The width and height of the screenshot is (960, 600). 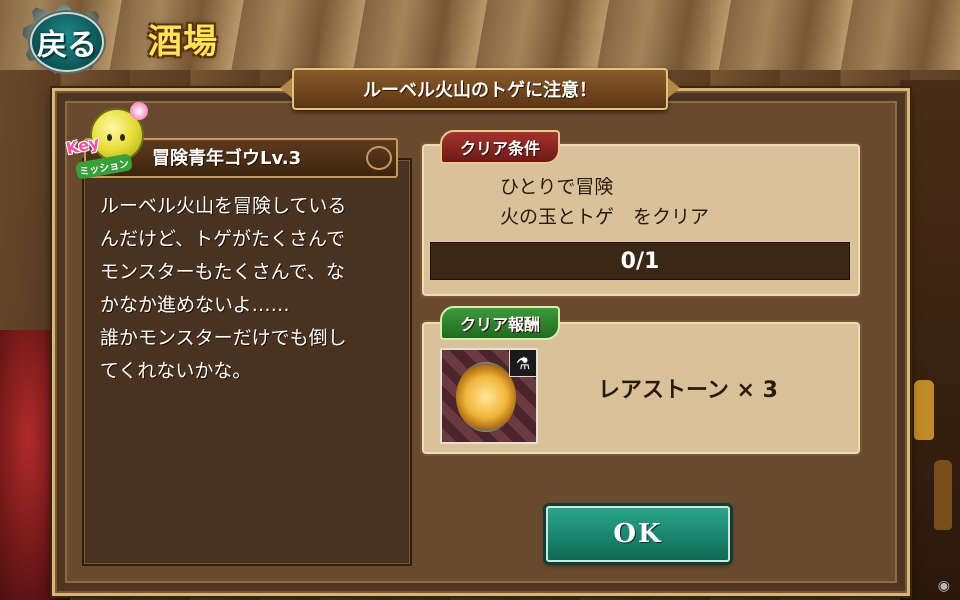 I want to click on dialog-title-banner: ルーベル火山のトゲに注意！, so click(x=480, y=89).